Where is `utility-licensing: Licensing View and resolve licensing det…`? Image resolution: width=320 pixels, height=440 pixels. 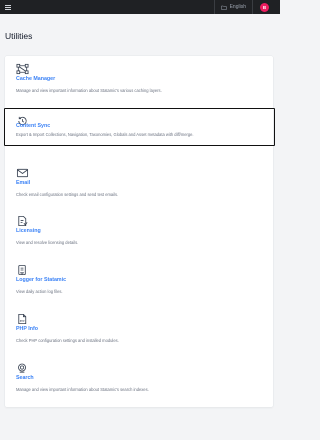
utility-licensing: Licensing View and resolve licensing det… is located at coordinates (139, 227).